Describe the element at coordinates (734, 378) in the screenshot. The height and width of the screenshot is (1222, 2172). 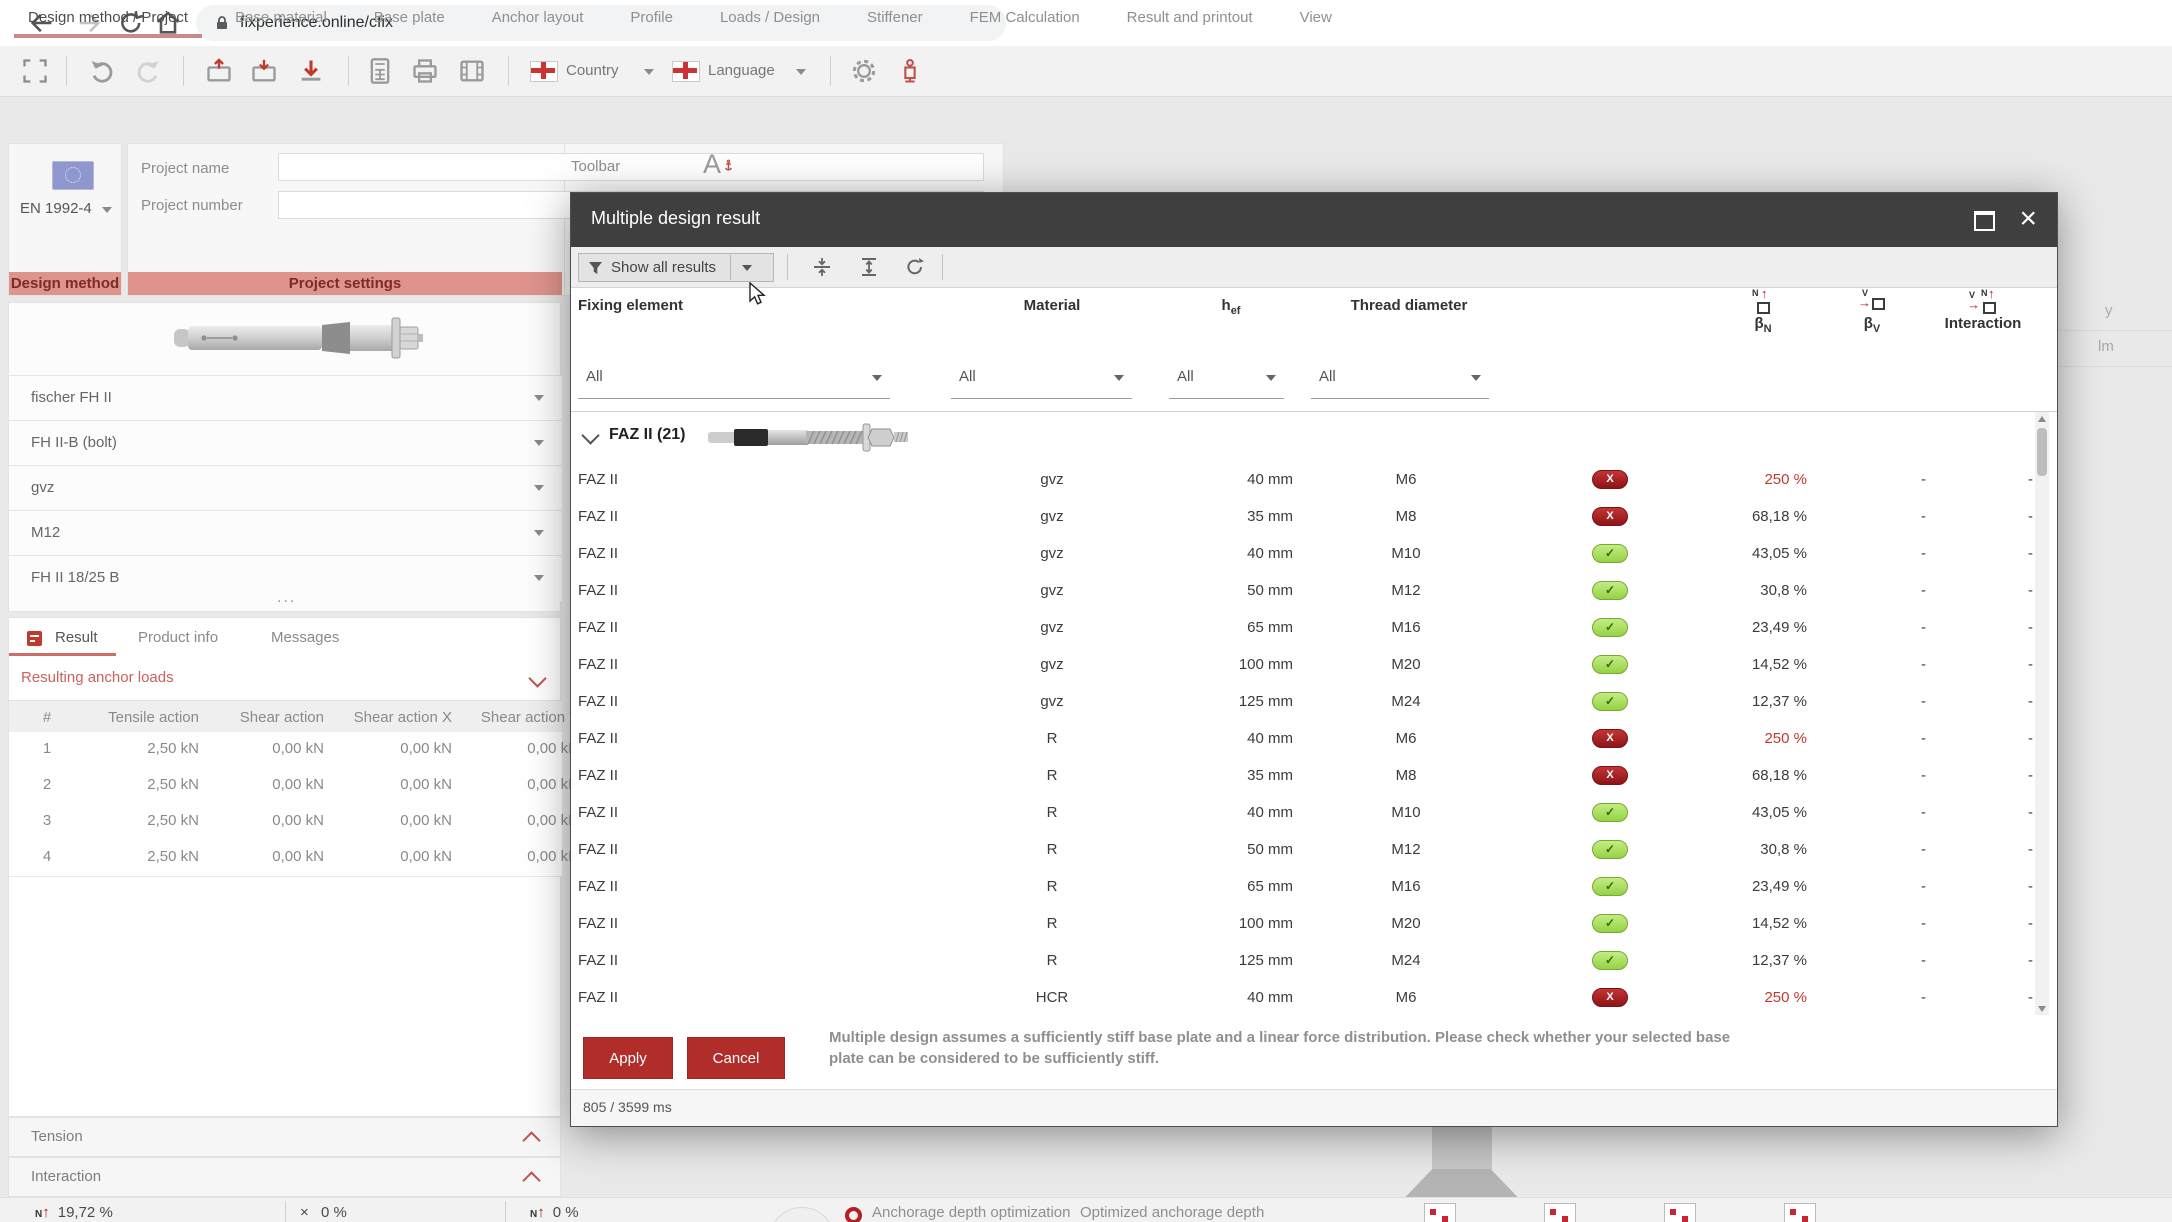
I see `filter-select-0: All` at that location.